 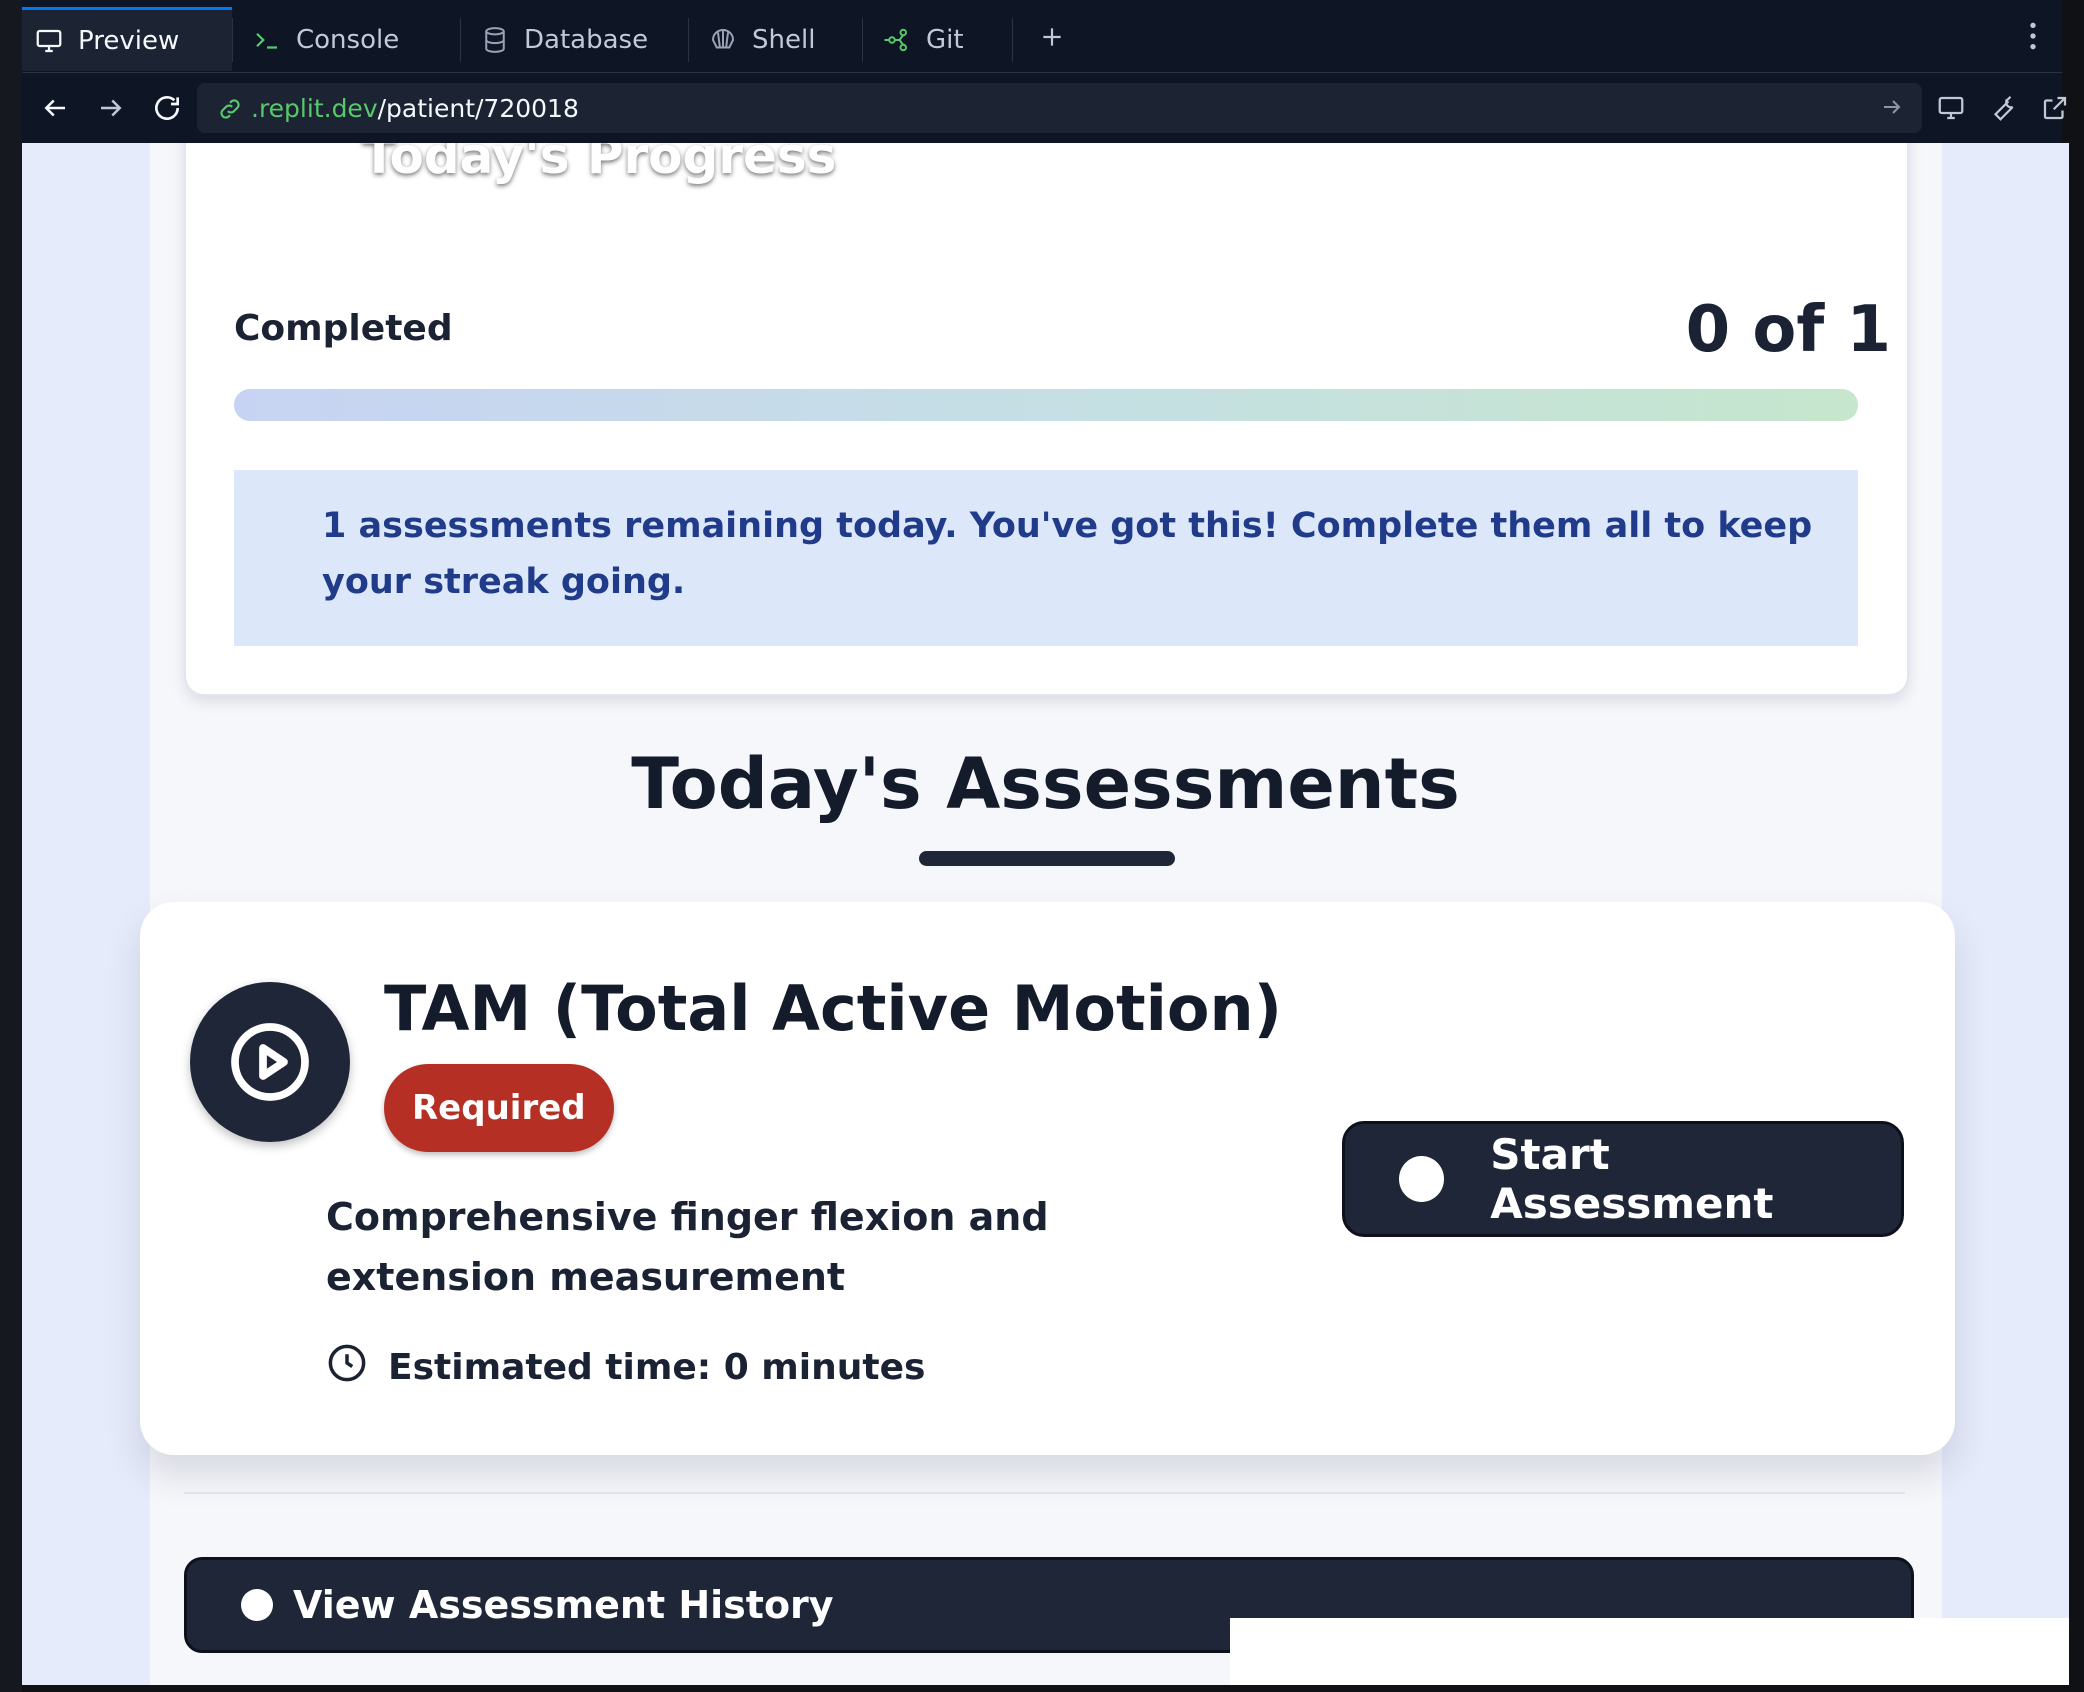 I want to click on tab-label: Preview, so click(x=129, y=40).